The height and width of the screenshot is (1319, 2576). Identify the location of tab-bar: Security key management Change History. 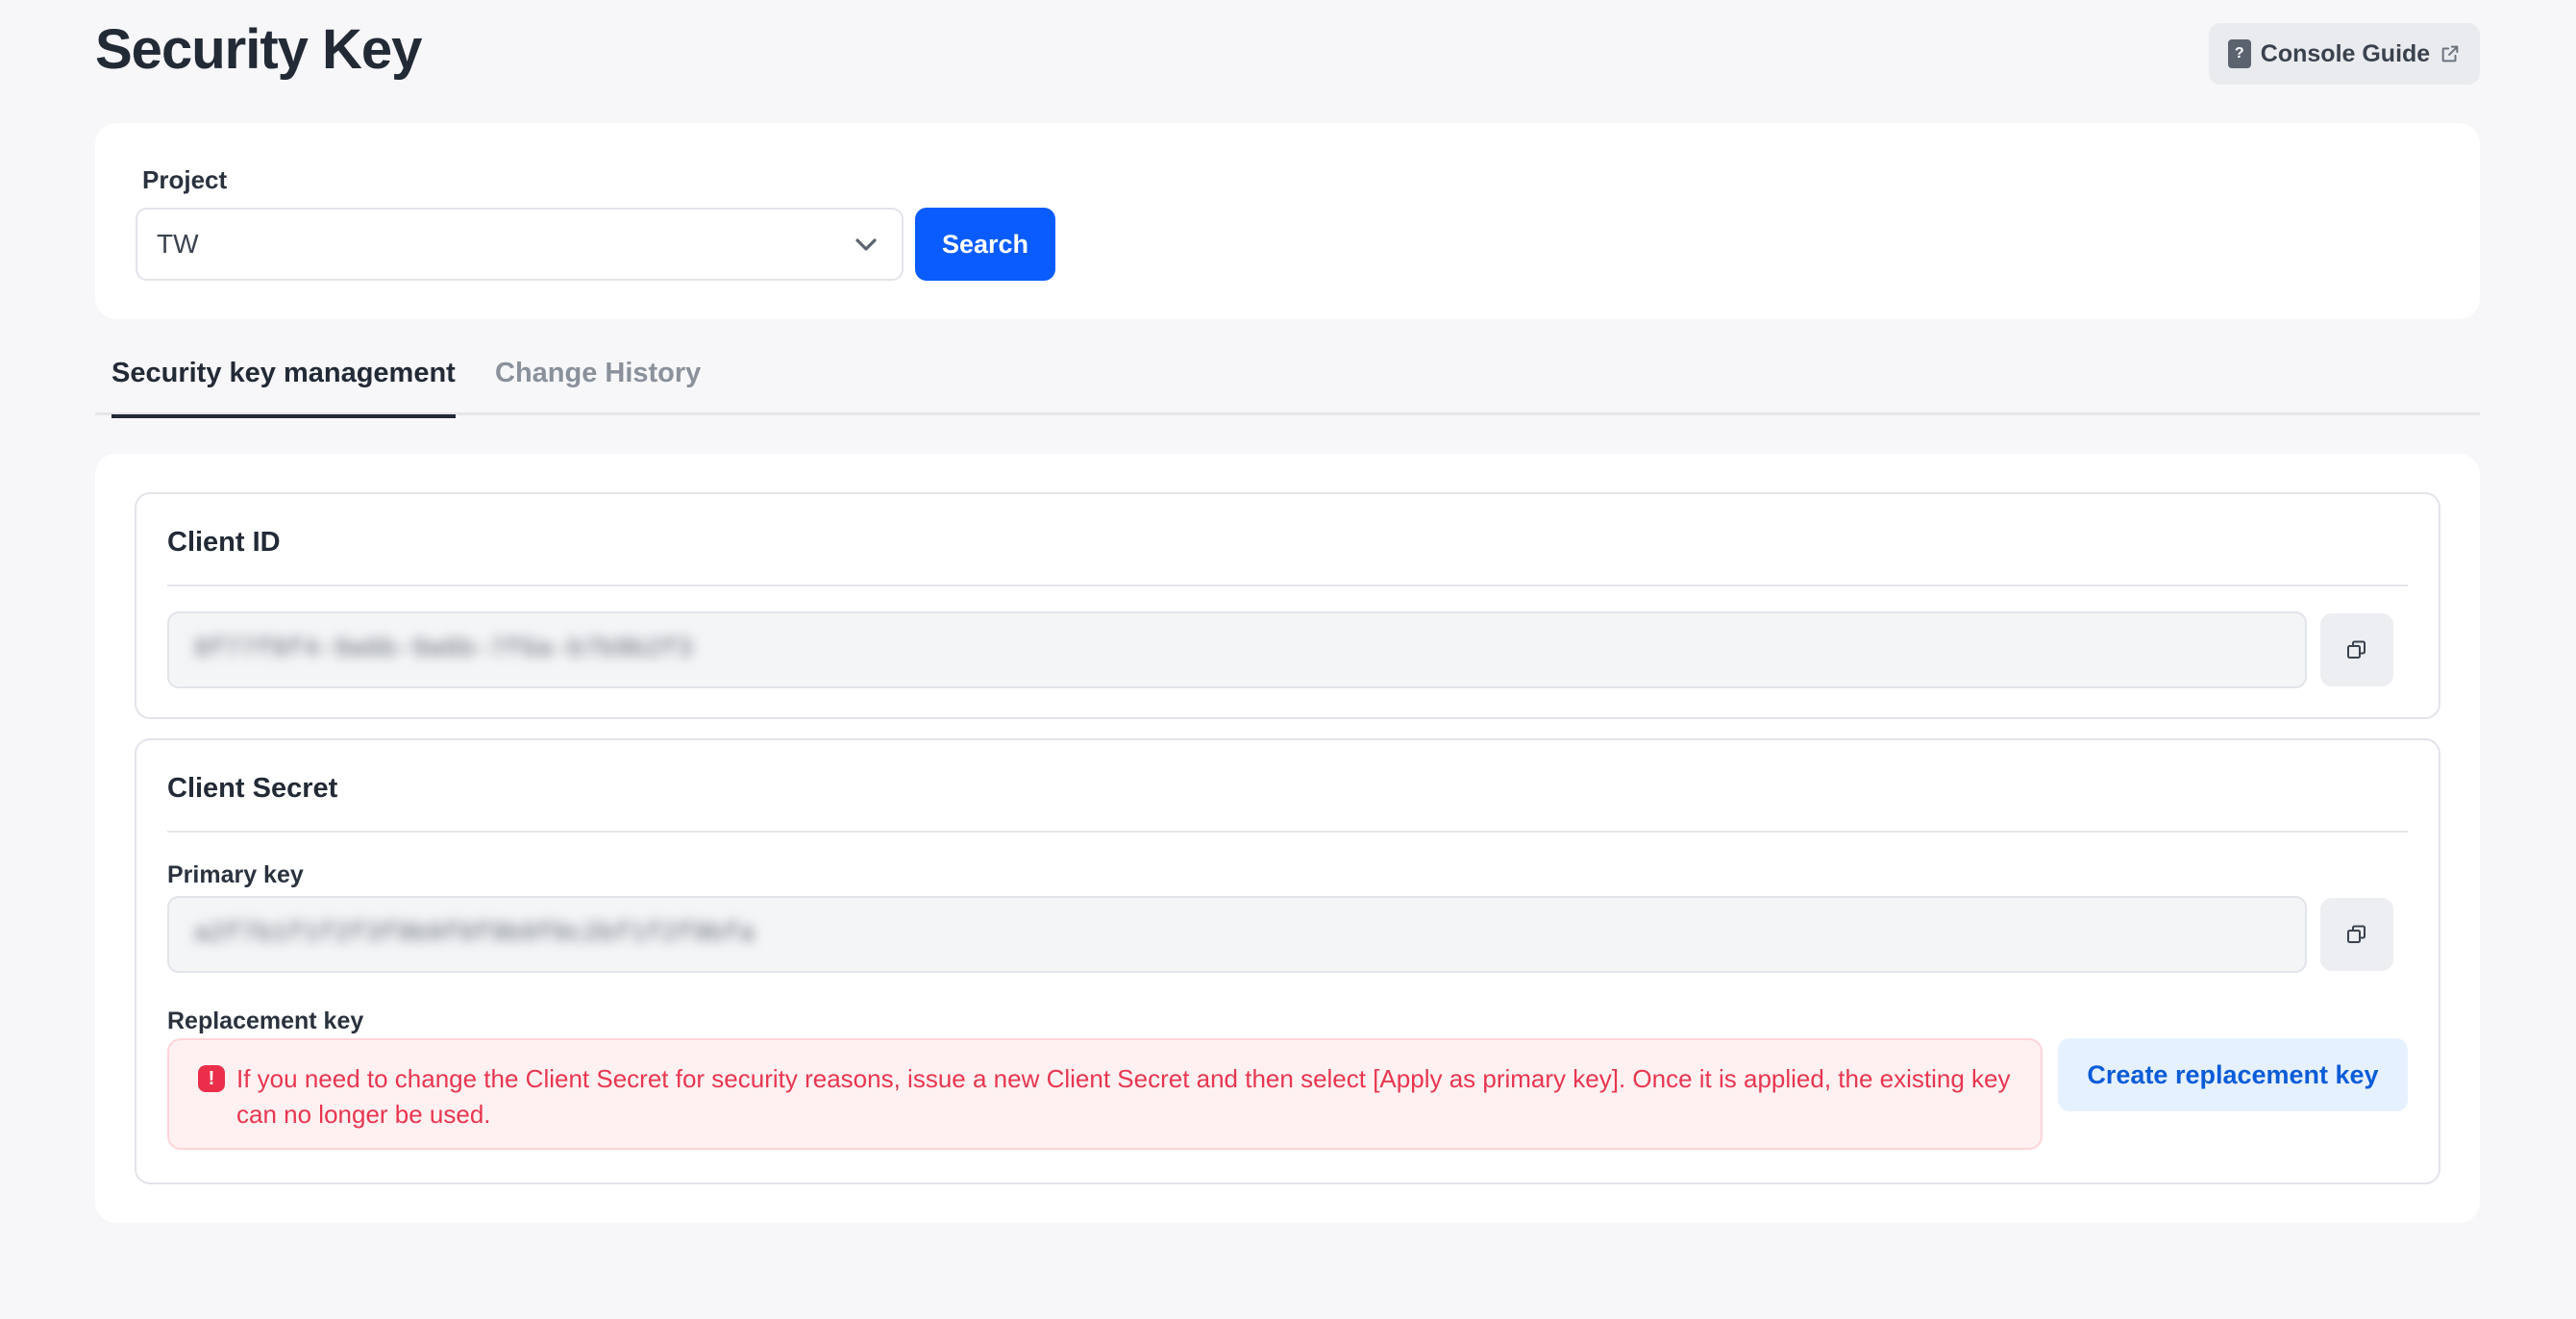
(1288, 383).